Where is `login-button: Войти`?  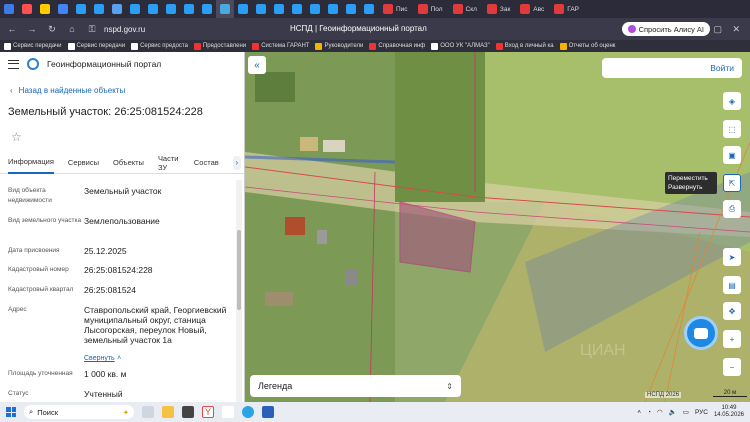 login-button: Войти is located at coordinates (672, 68).